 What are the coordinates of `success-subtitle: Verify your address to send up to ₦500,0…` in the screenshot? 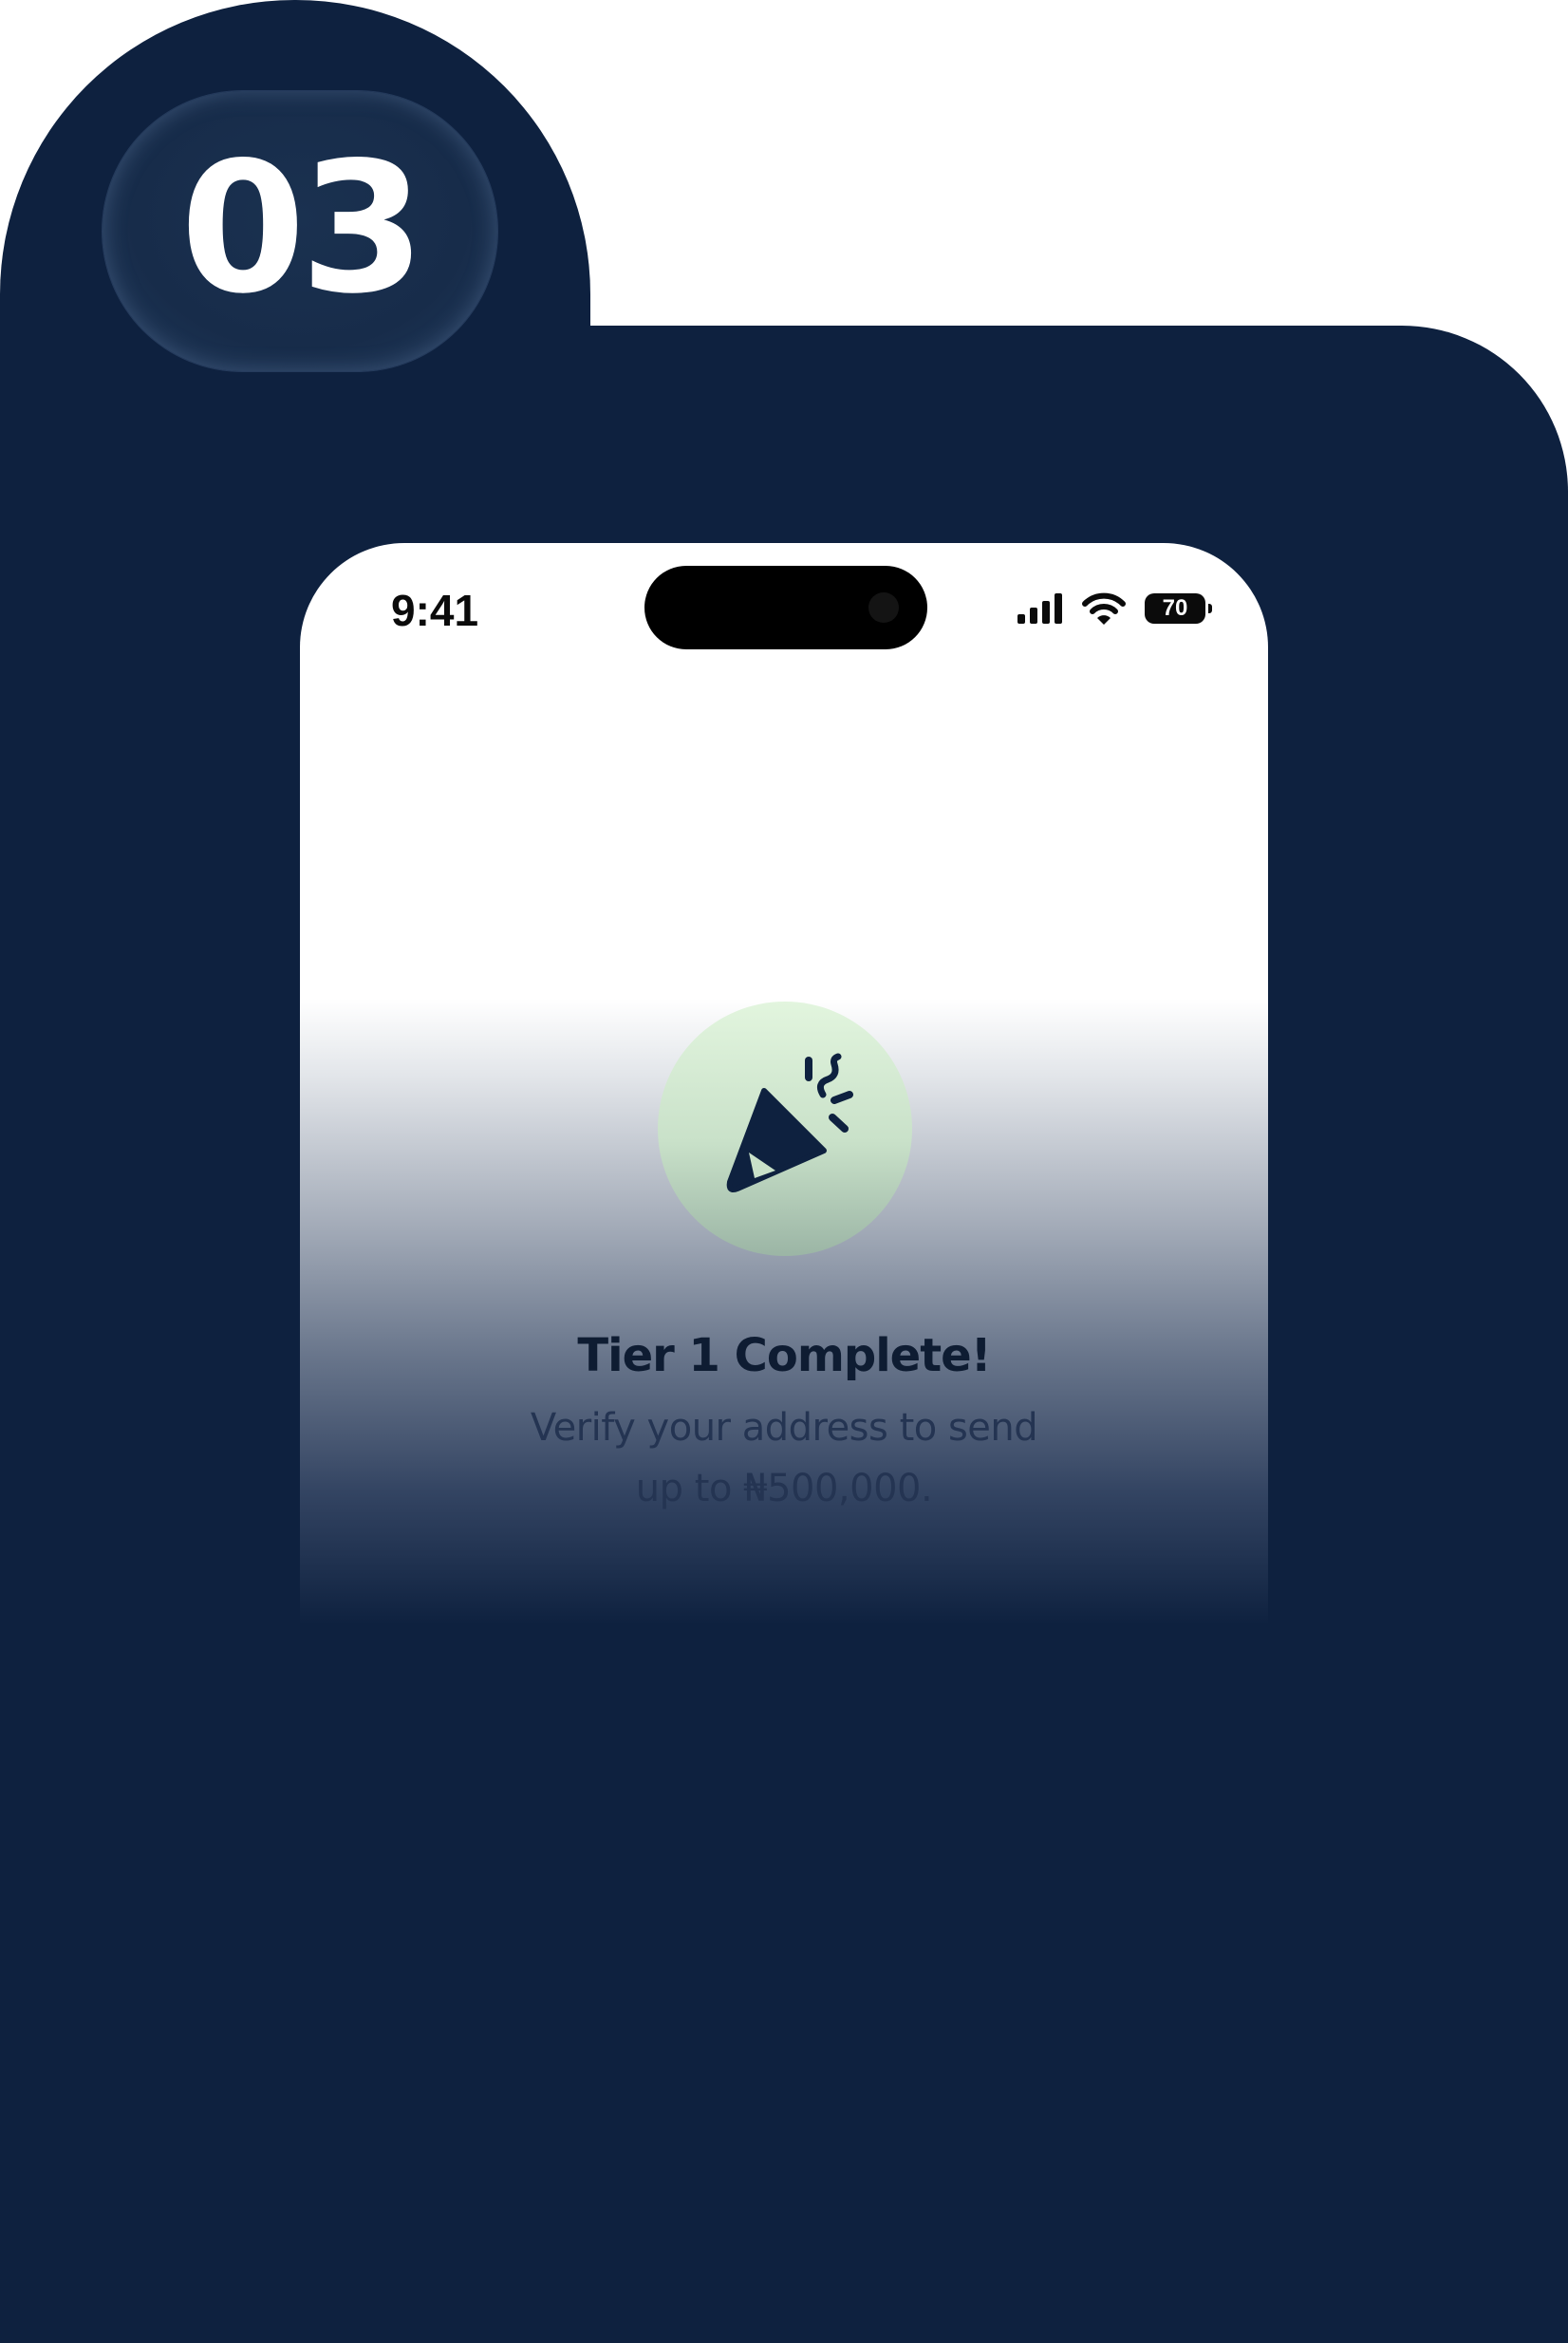 It's located at (784, 1458).